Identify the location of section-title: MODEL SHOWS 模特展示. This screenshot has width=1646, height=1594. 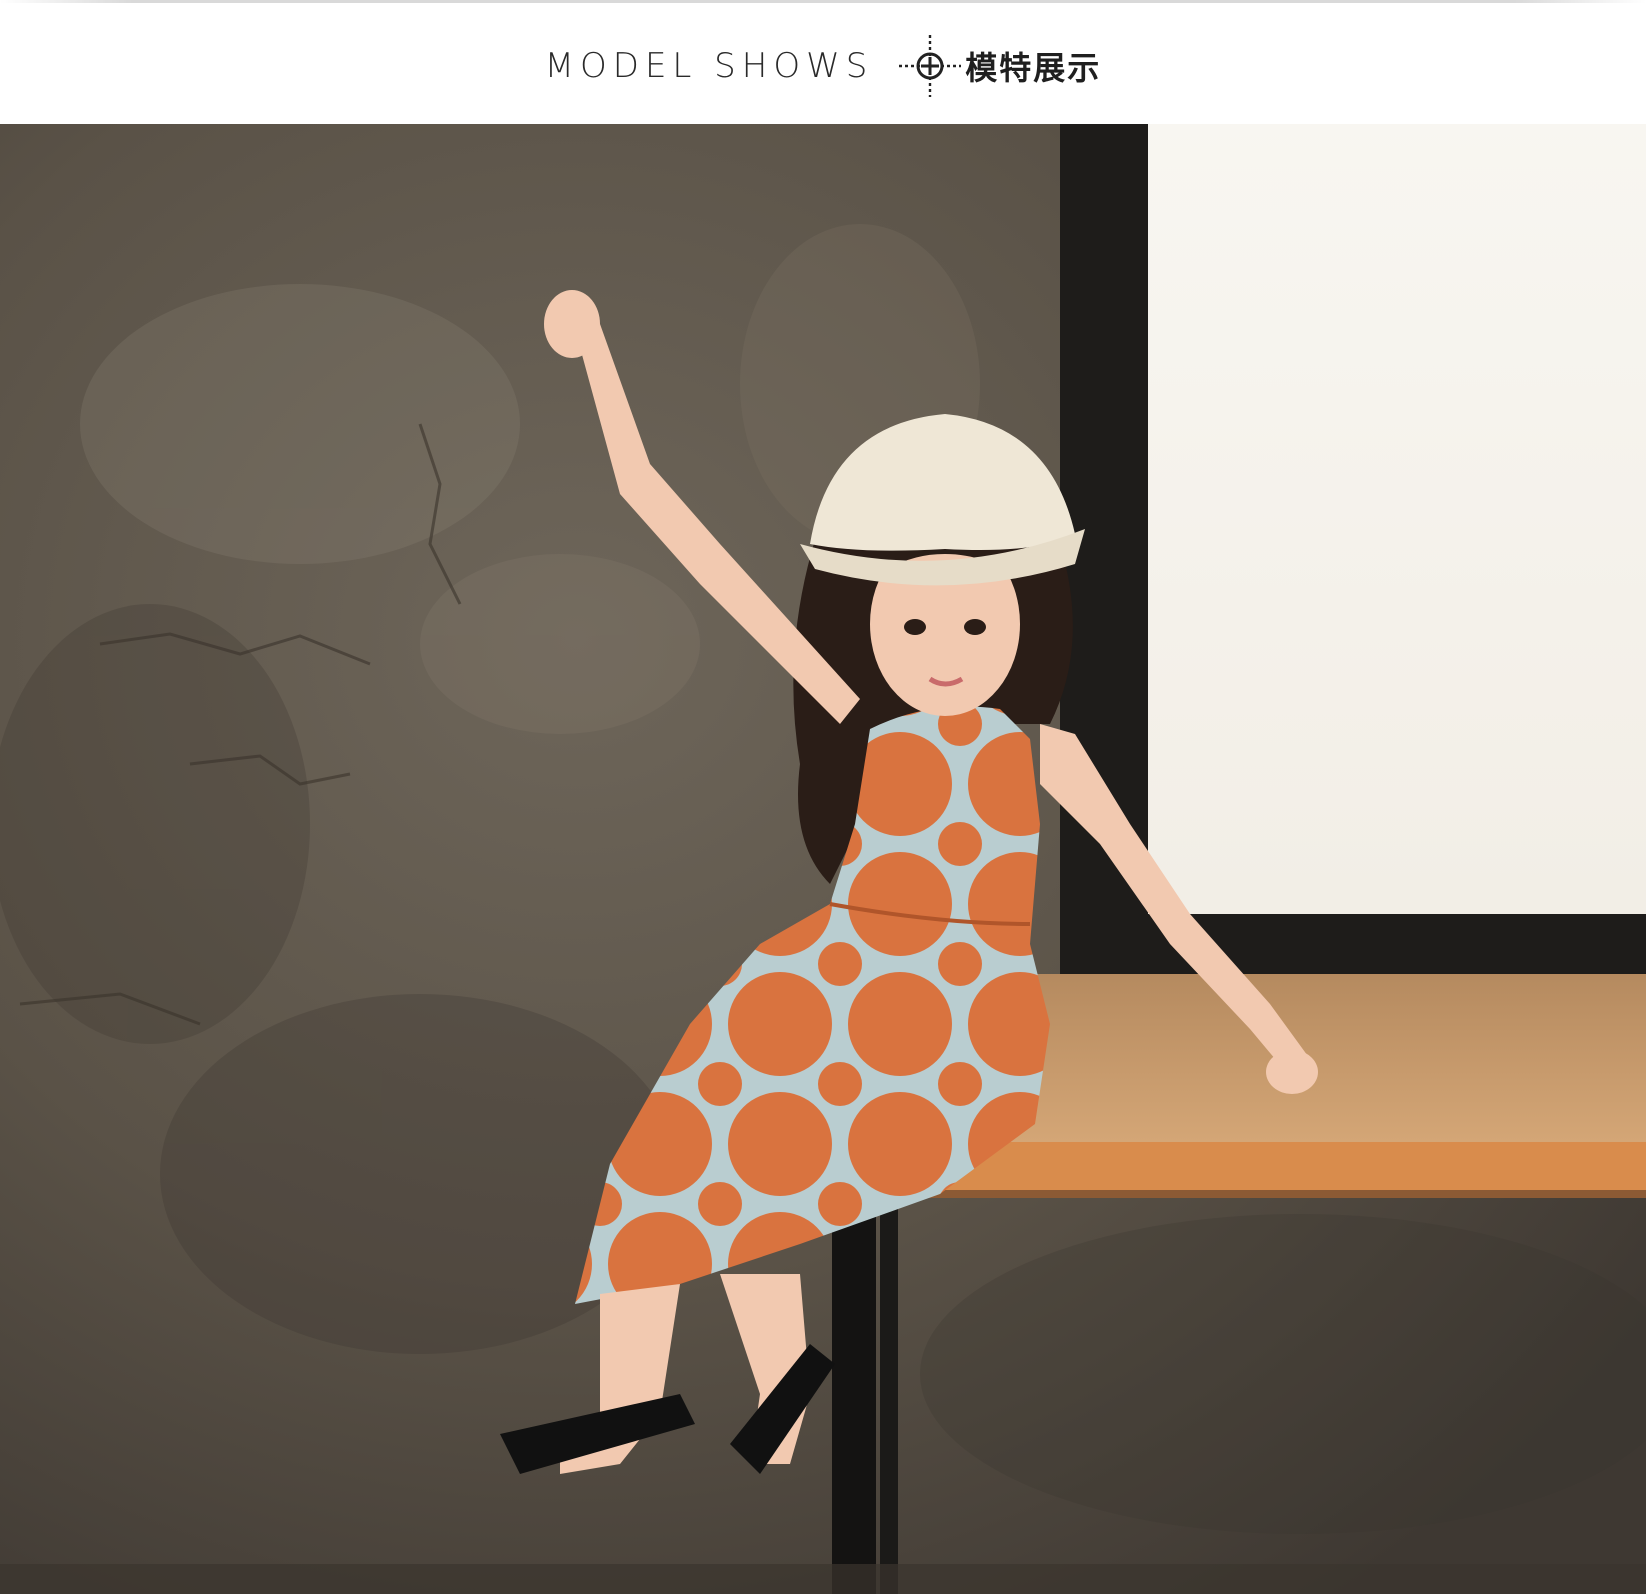
(823, 66).